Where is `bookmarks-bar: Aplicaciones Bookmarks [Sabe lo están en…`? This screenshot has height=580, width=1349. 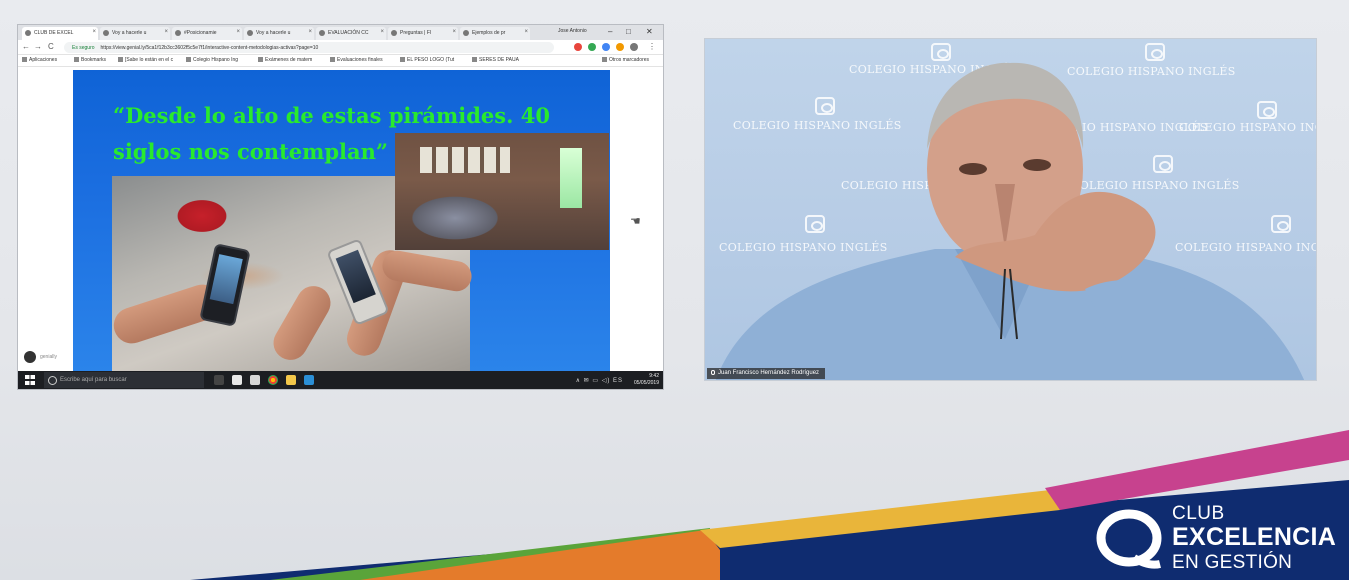 bookmarks-bar: Aplicaciones Bookmarks [Sabe lo están en… is located at coordinates (340, 61).